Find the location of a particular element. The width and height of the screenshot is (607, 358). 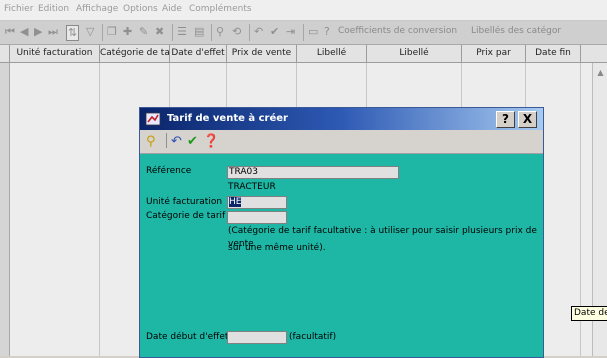

unite-facturation-field: HE is located at coordinates (257, 202).